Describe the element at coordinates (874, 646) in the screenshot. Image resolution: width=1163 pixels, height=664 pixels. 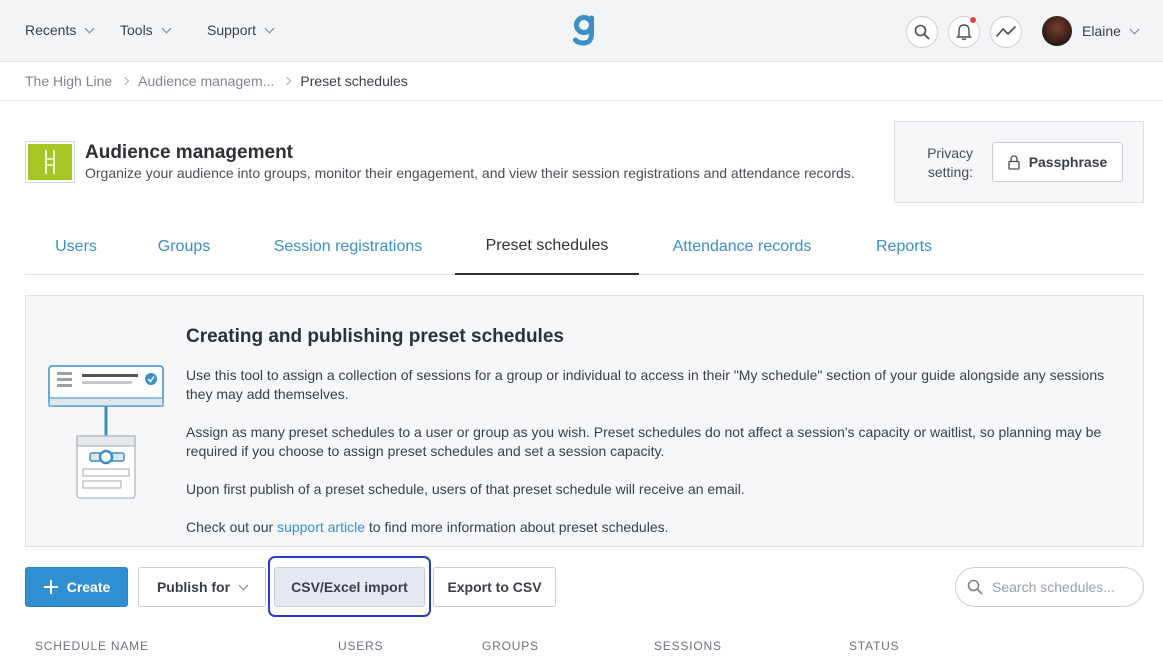
I see `column-header-status: STATUS` at that location.